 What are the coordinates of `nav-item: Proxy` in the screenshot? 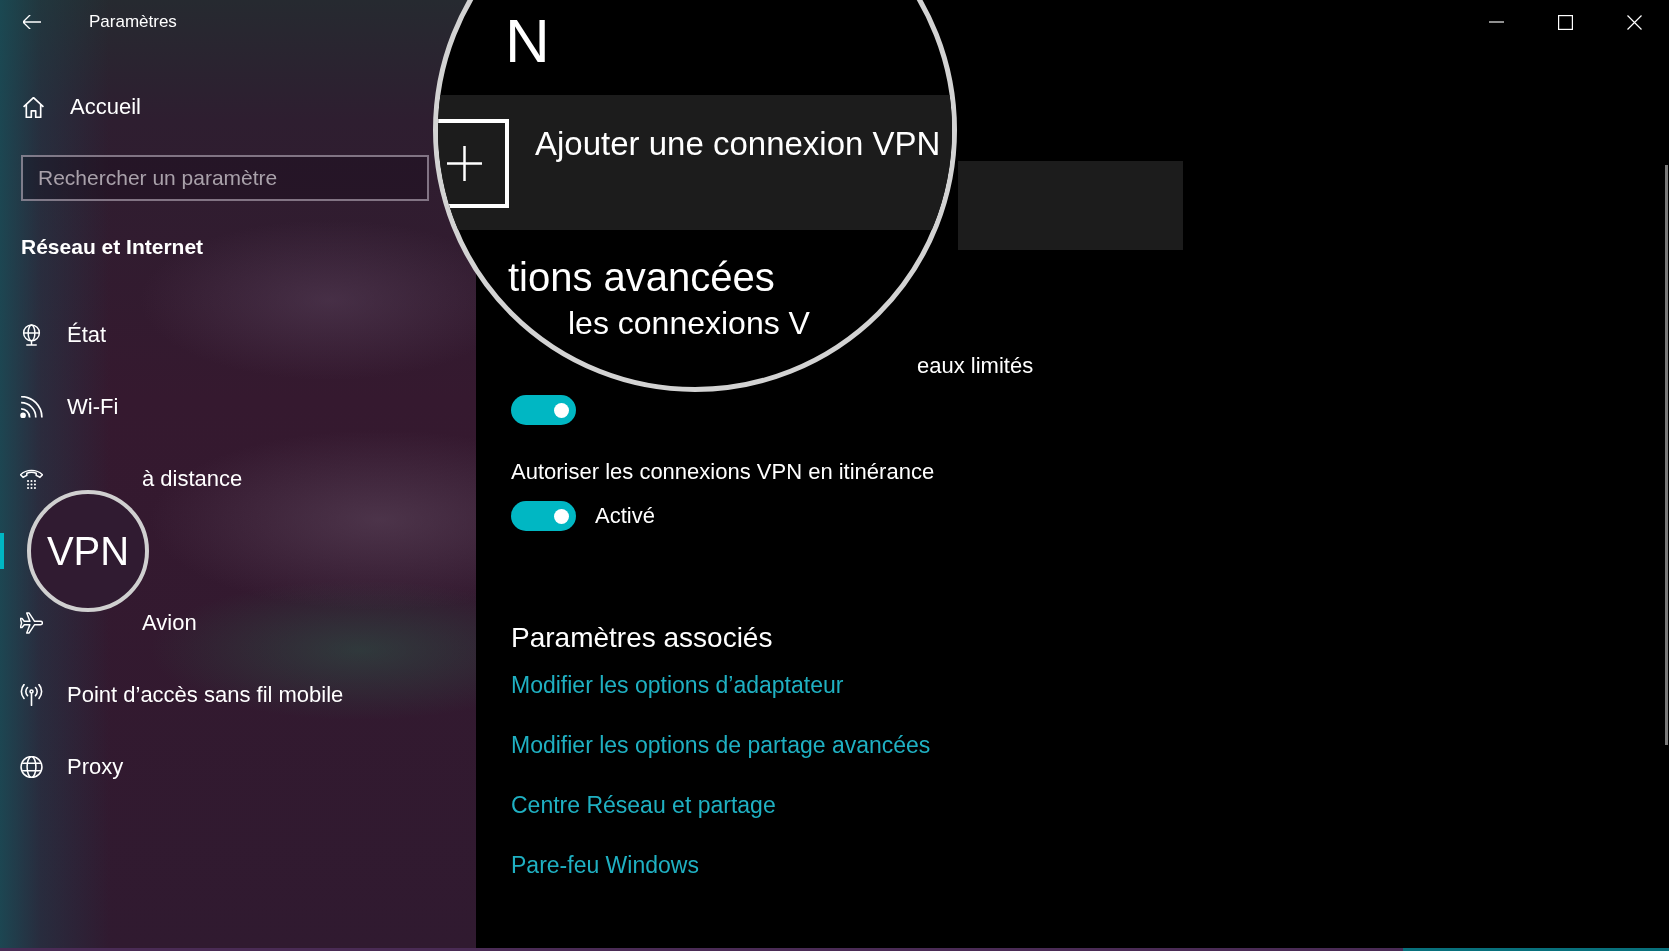 It's located at (68, 767).